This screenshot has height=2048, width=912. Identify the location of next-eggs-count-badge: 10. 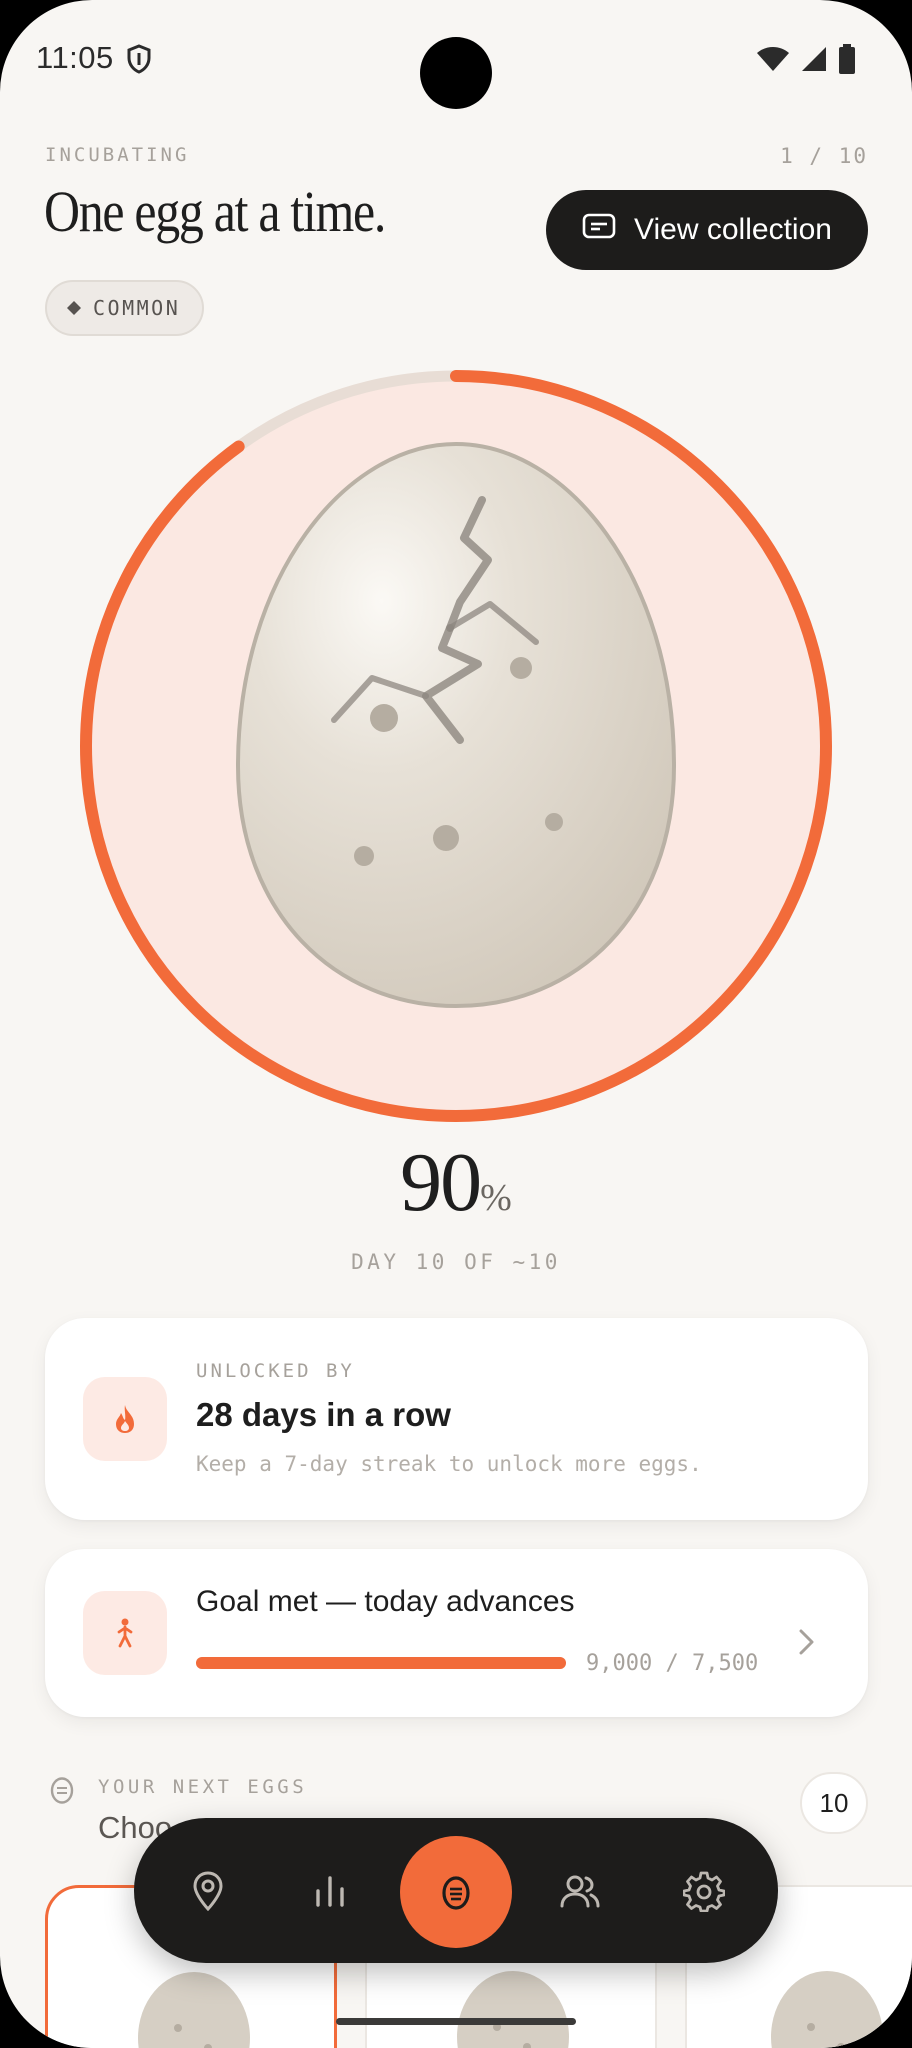
(834, 1803).